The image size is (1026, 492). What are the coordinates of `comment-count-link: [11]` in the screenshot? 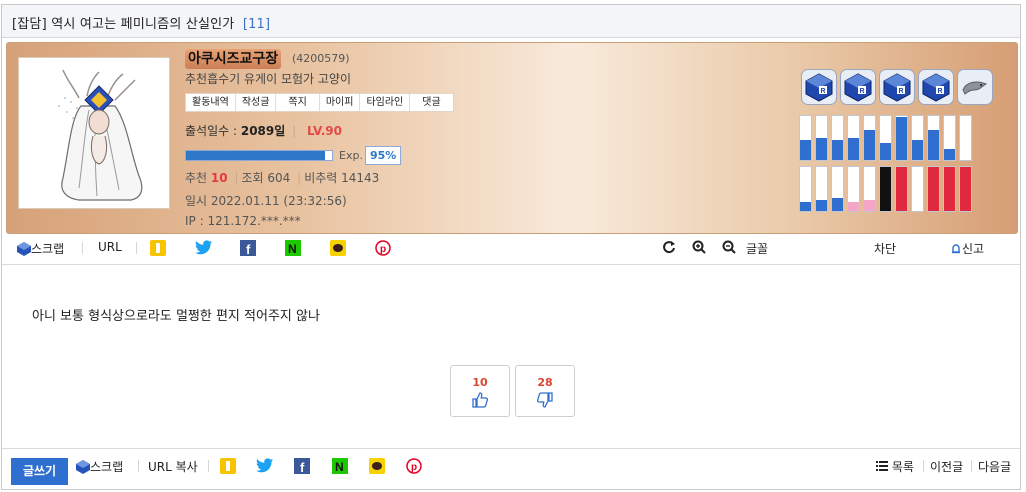 It's located at (257, 24).